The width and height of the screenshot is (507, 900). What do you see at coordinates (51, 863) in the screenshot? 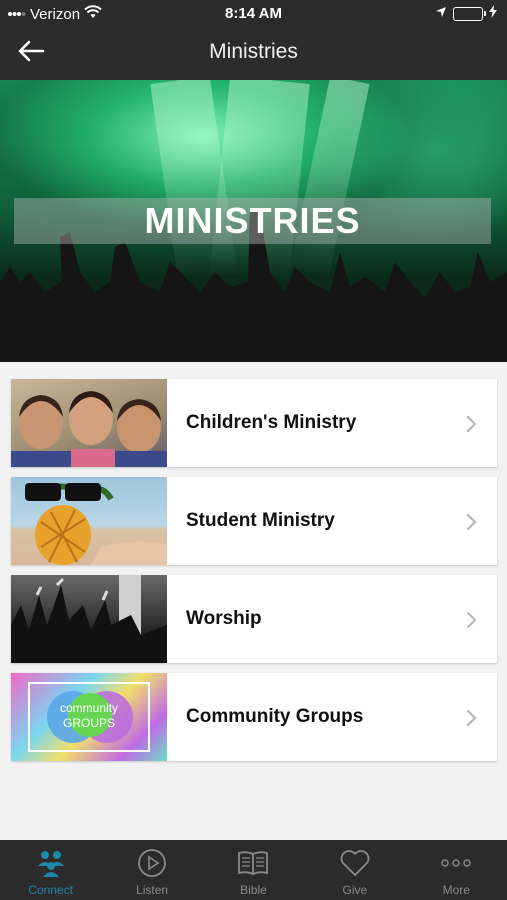
I see `people-icon` at bounding box center [51, 863].